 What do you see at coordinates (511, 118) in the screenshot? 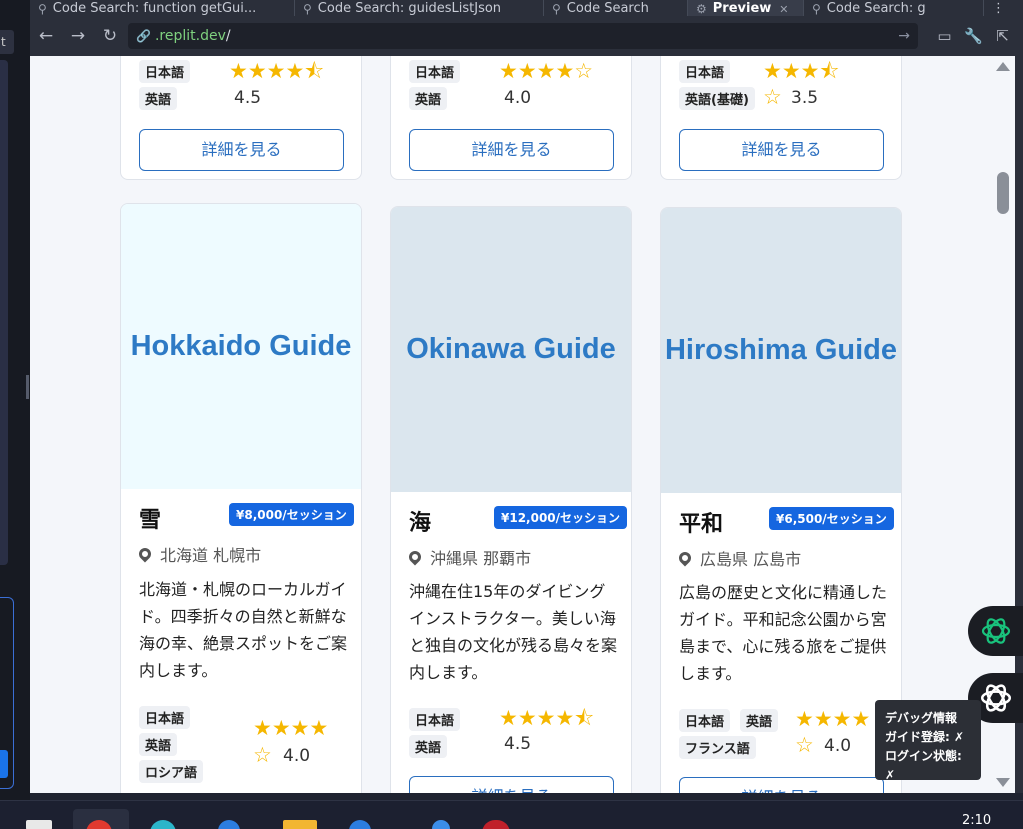
I see `guide-card: 日本語 英語 ★★★★☆ 4.0 詳細を見る` at bounding box center [511, 118].